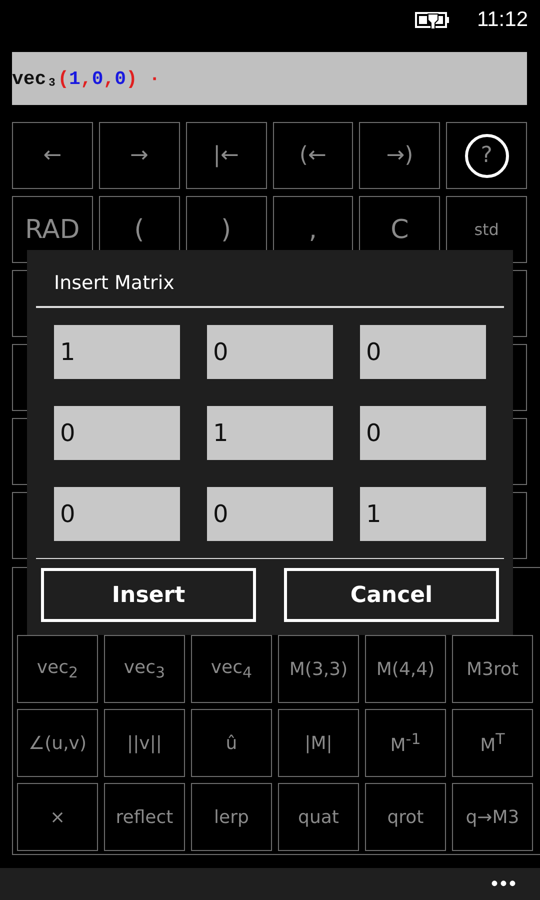 This screenshot has height=900, width=540. What do you see at coordinates (318, 669) in the screenshot?
I see `function-key: M(3,3)` at bounding box center [318, 669].